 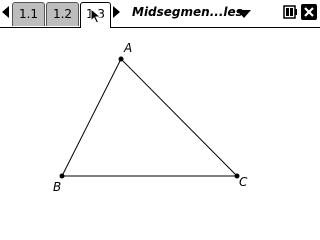 I want to click on vertex-point-b, so click(x=62, y=176).